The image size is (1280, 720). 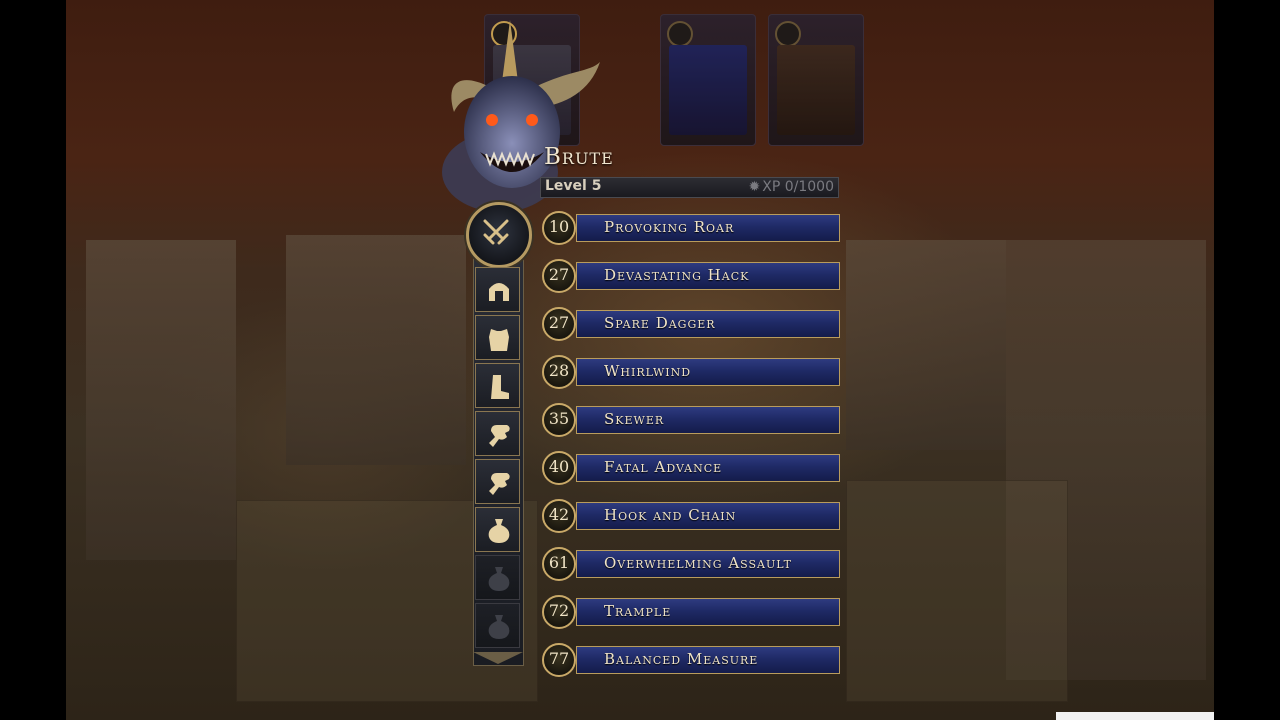 I want to click on xp-readout: ✹ XP 0/1000, so click(x=791, y=187).